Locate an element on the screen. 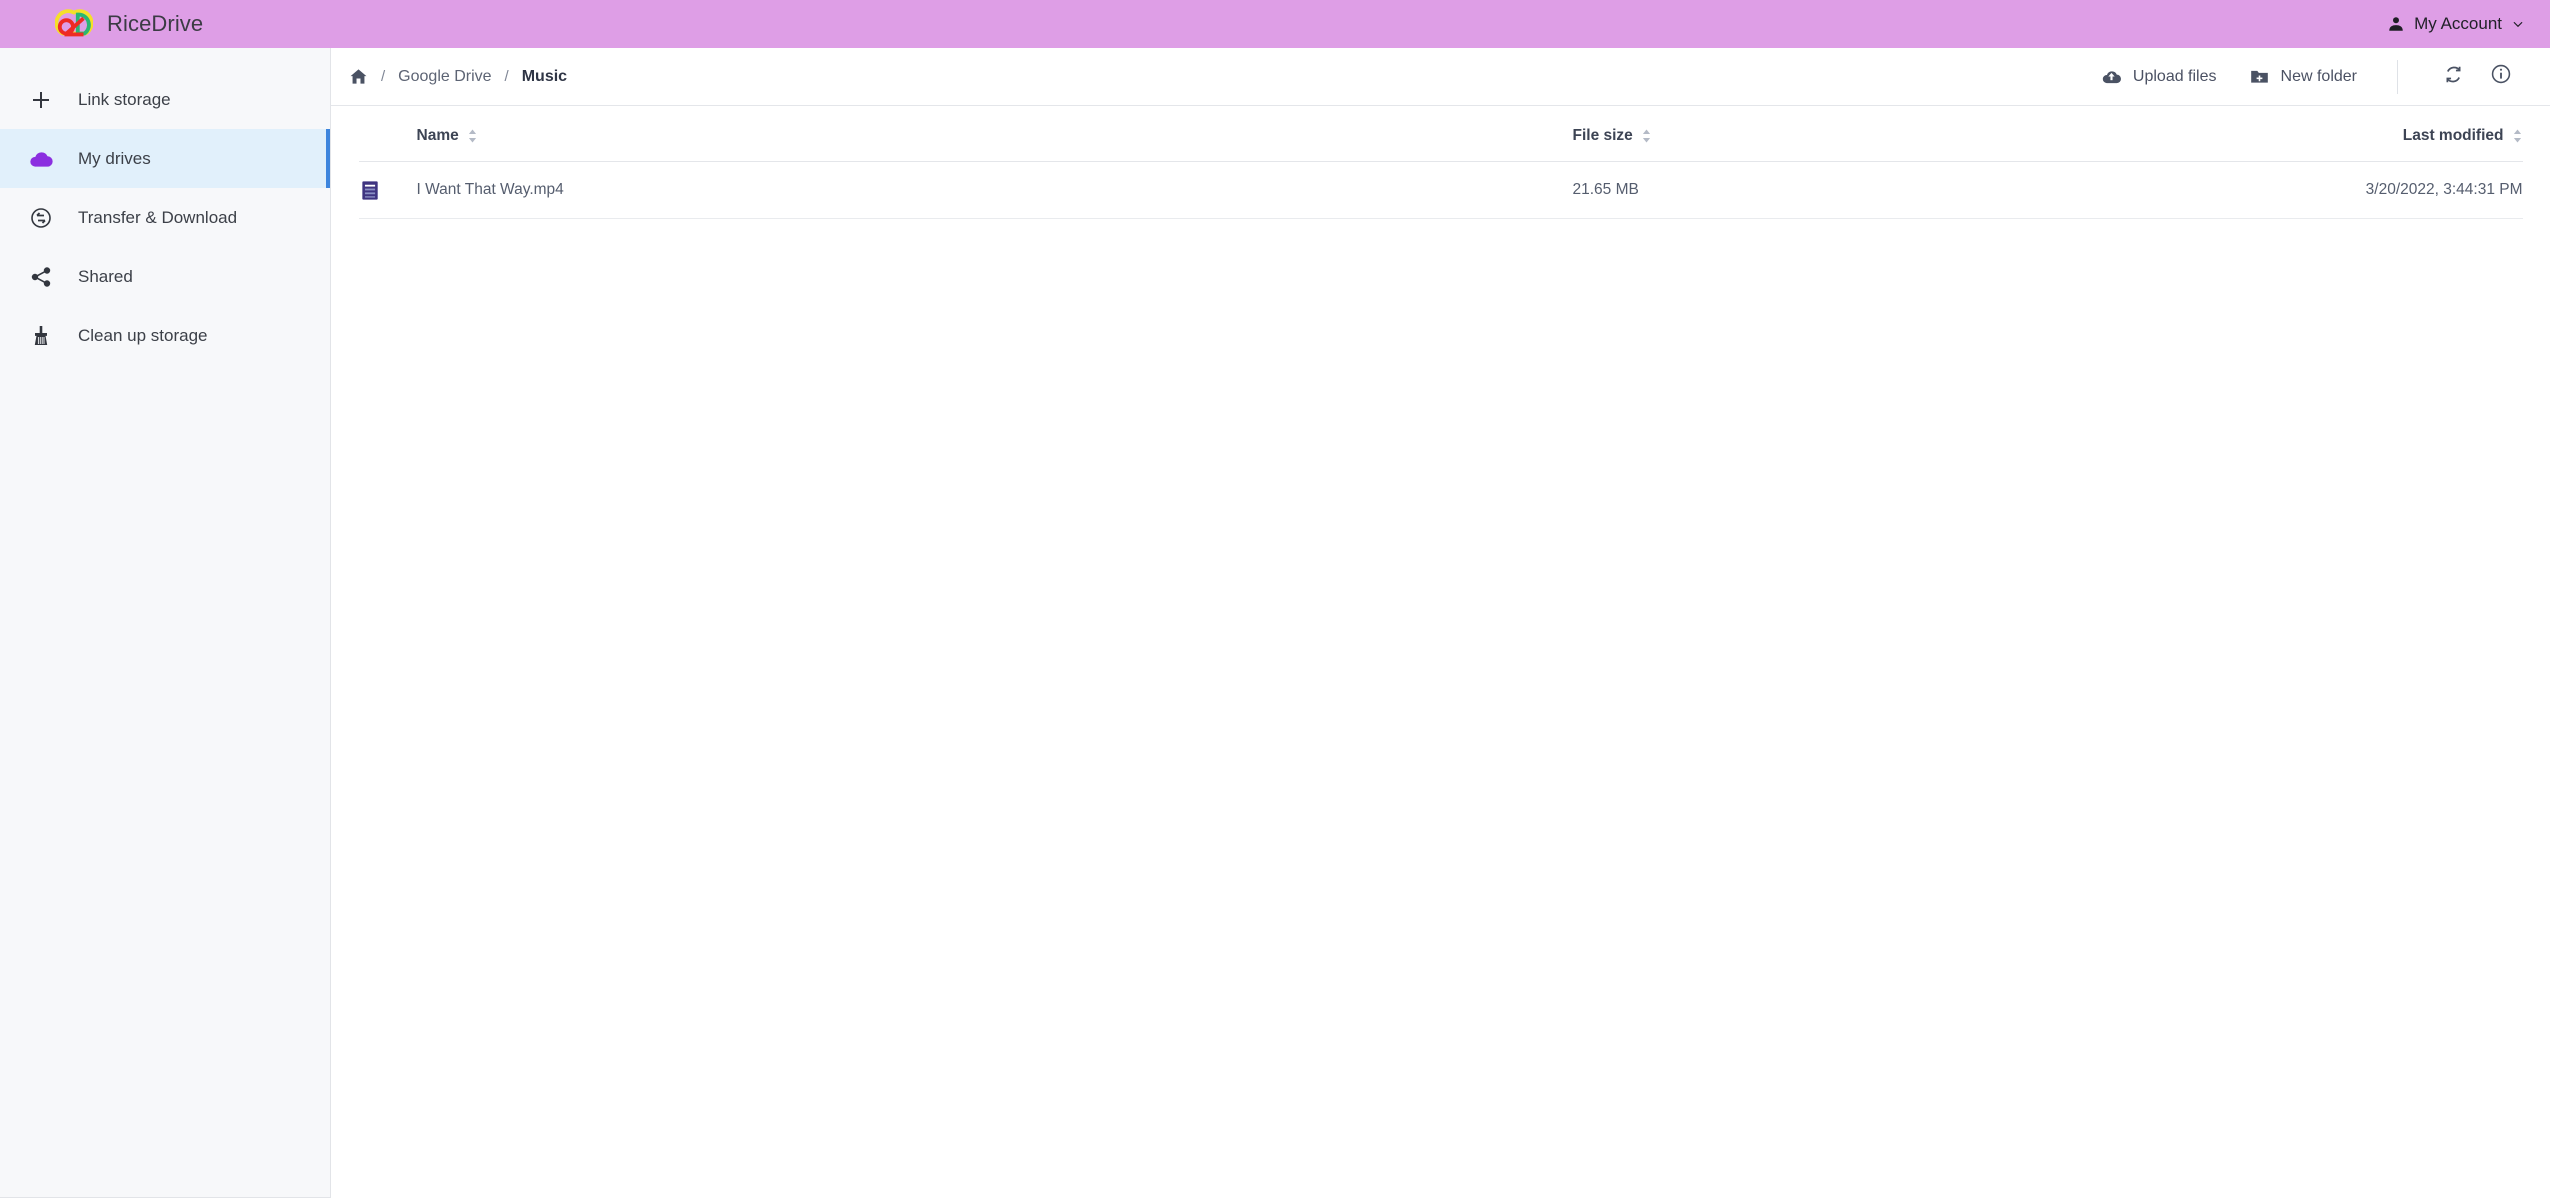 The image size is (2550, 1198). sidebar-item-my-drives: My drives is located at coordinates (165, 158).